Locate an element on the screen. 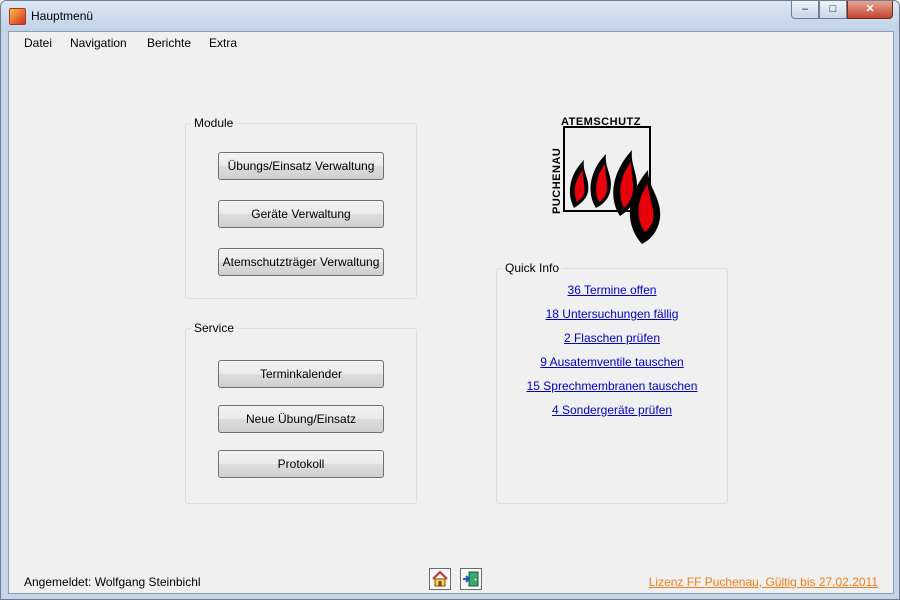  home-icon is located at coordinates (440, 579).